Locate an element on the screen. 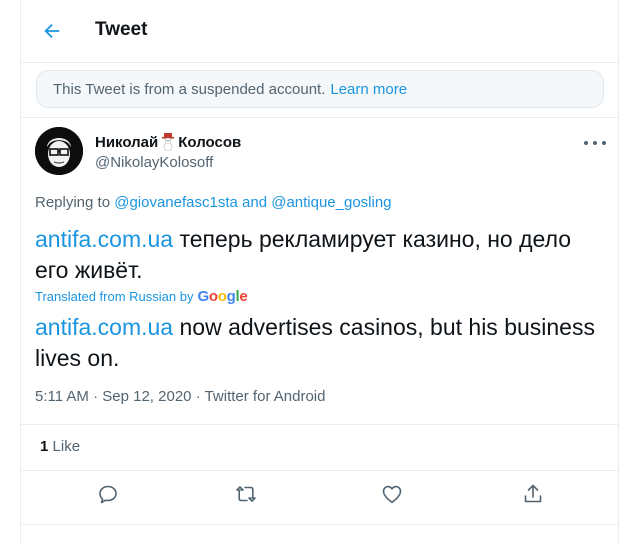  tweet-source: Twitter for Android is located at coordinates (265, 396).